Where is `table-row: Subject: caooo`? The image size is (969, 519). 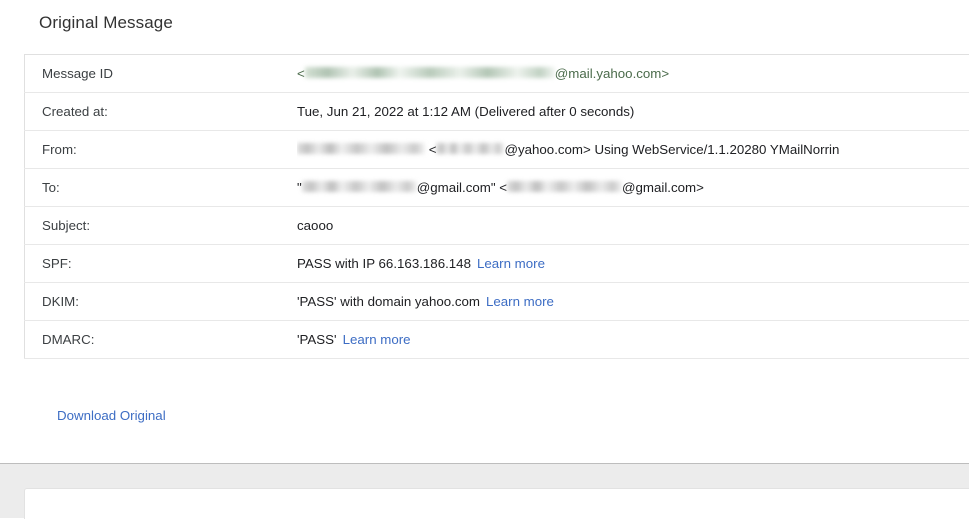
table-row: Subject: caooo is located at coordinates (497, 226).